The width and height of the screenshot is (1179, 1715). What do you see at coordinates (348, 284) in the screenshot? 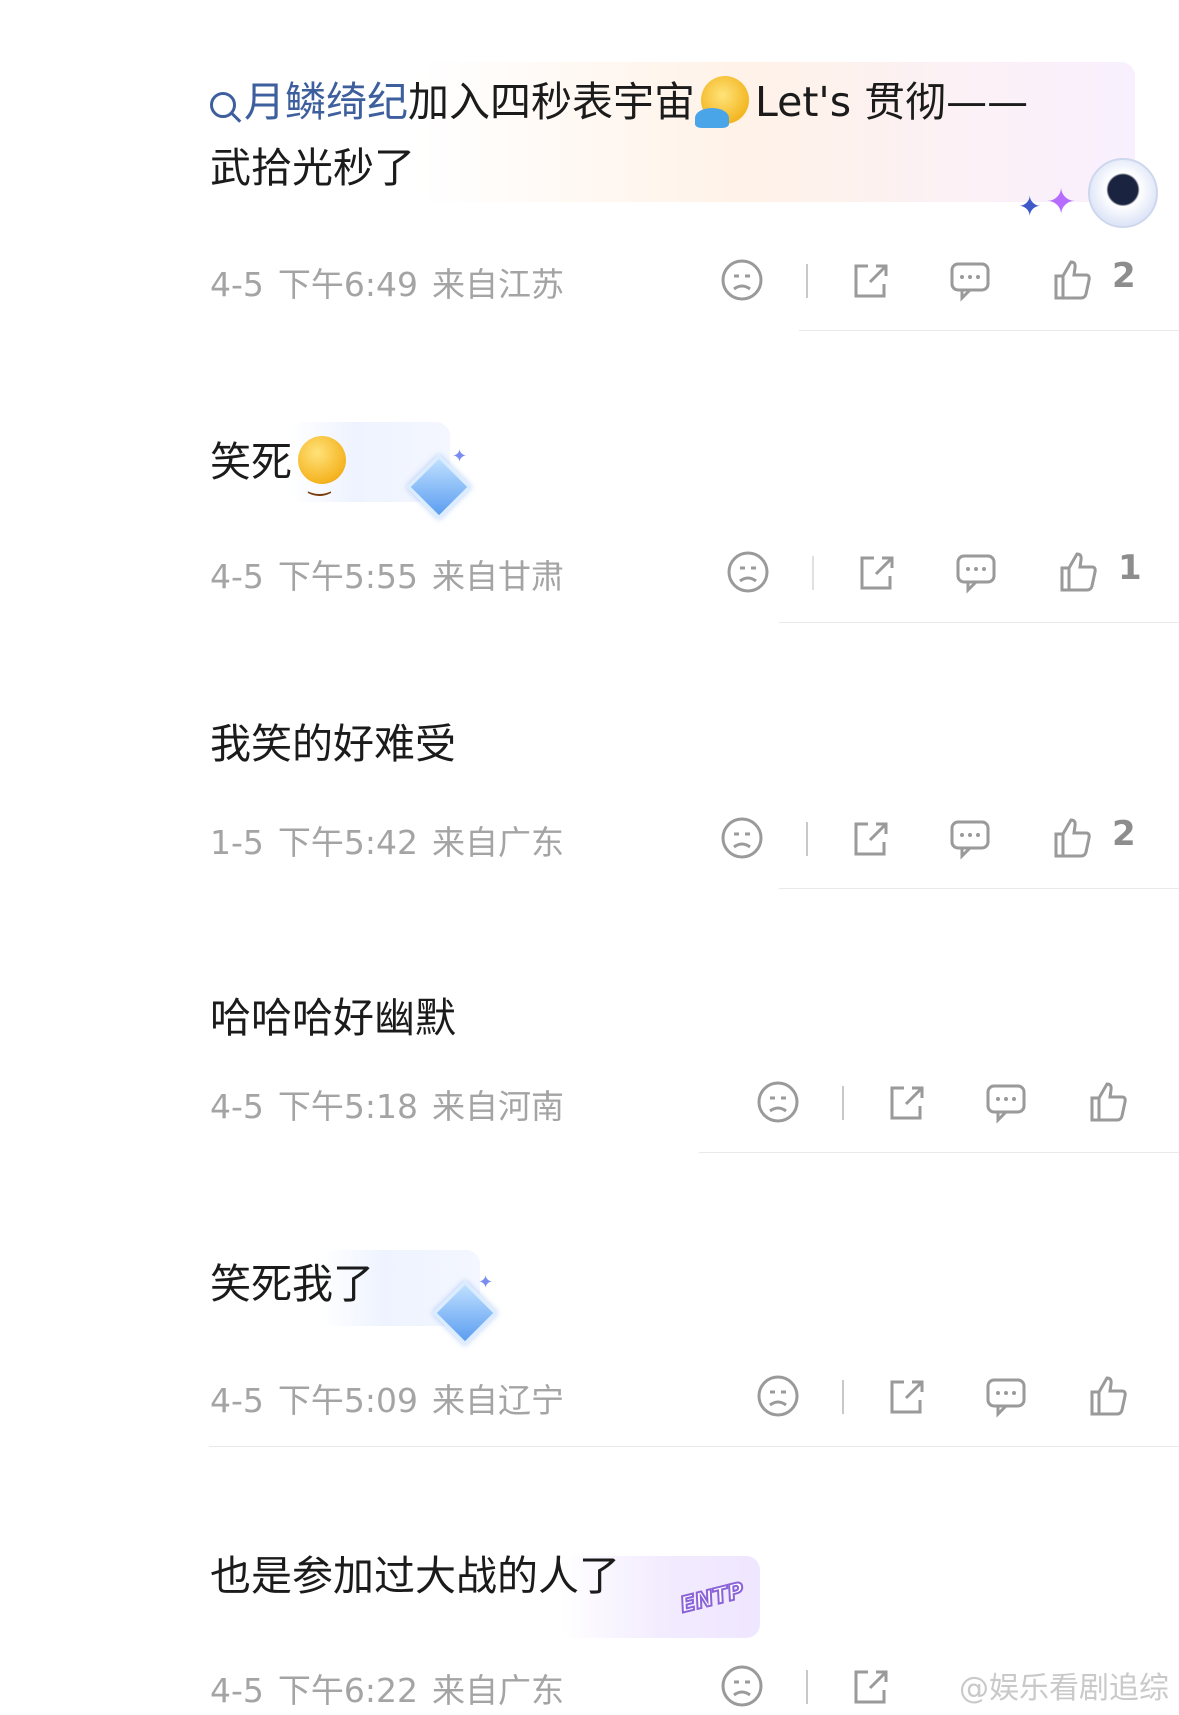
I see `comment-time: 下午6:49` at bounding box center [348, 284].